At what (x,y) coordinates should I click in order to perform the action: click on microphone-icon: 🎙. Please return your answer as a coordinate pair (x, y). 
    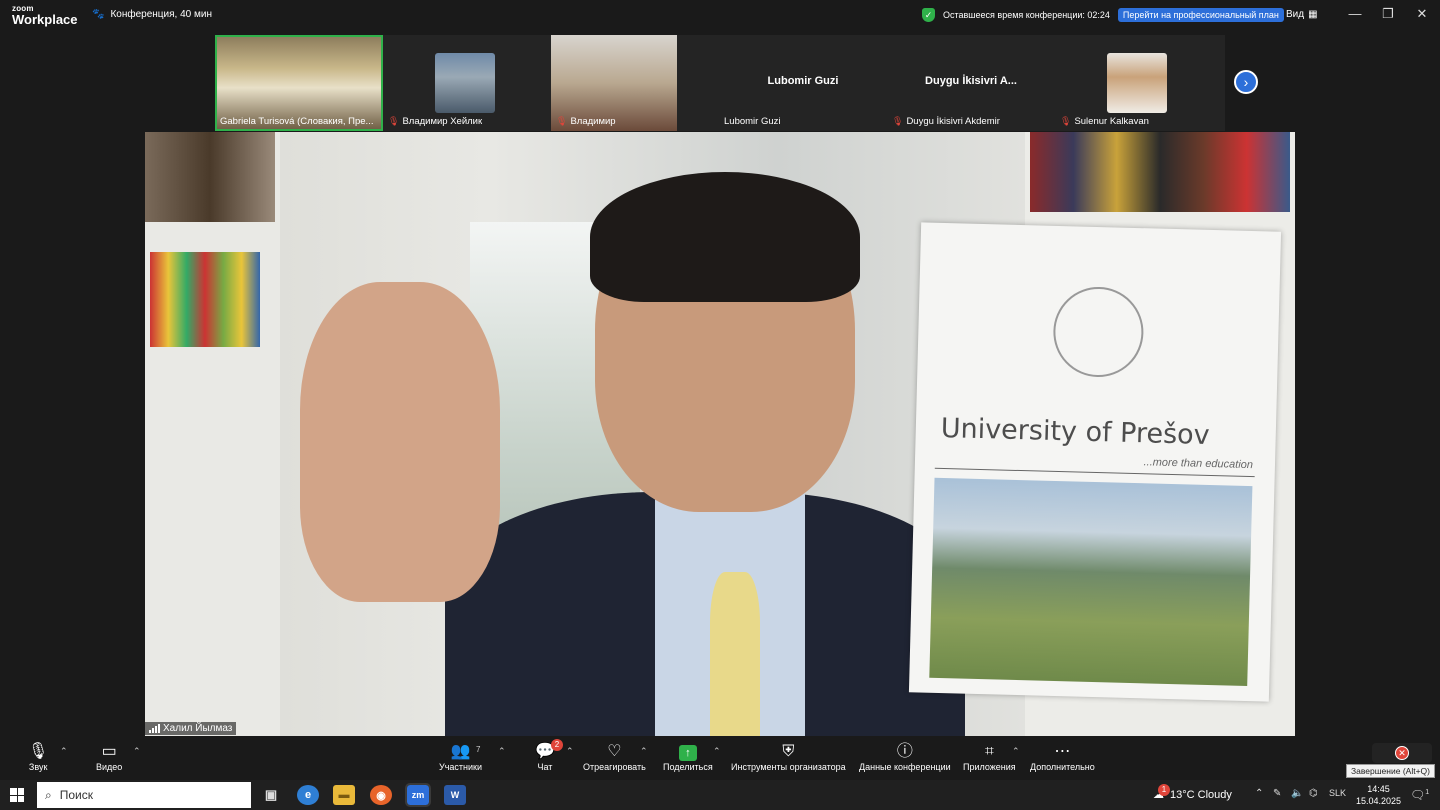
    Looking at the image, I should click on (38, 751).